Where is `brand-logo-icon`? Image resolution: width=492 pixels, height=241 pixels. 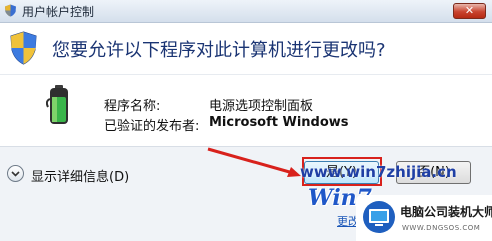
brand-logo-icon is located at coordinates (379, 217).